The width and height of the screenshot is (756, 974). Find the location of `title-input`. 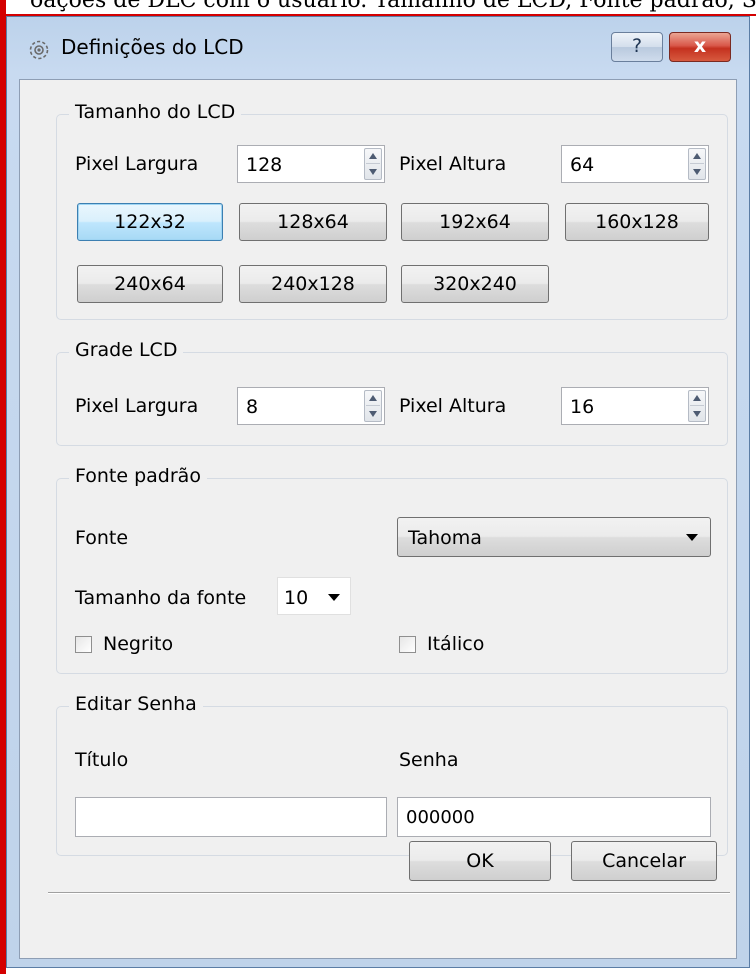

title-input is located at coordinates (231, 817).